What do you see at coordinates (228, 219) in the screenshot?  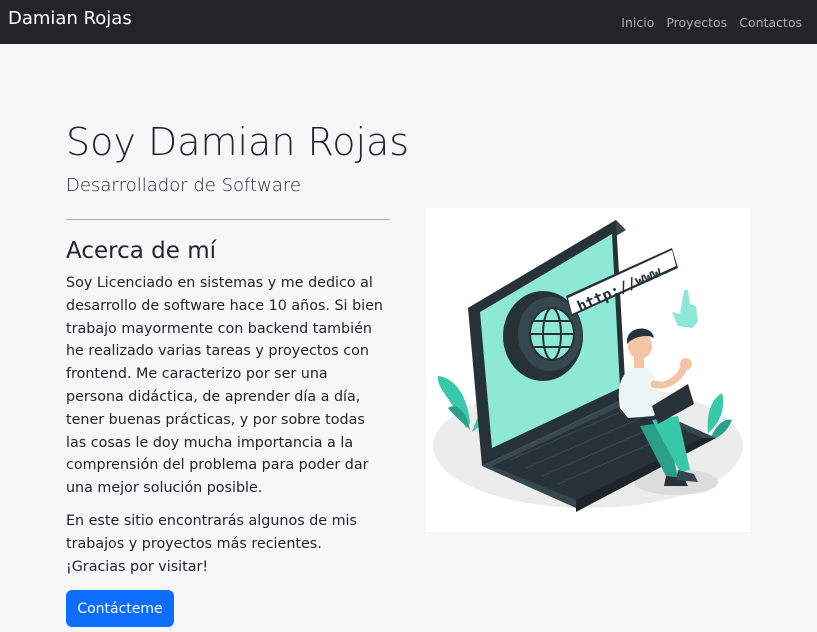 I see `divider` at bounding box center [228, 219].